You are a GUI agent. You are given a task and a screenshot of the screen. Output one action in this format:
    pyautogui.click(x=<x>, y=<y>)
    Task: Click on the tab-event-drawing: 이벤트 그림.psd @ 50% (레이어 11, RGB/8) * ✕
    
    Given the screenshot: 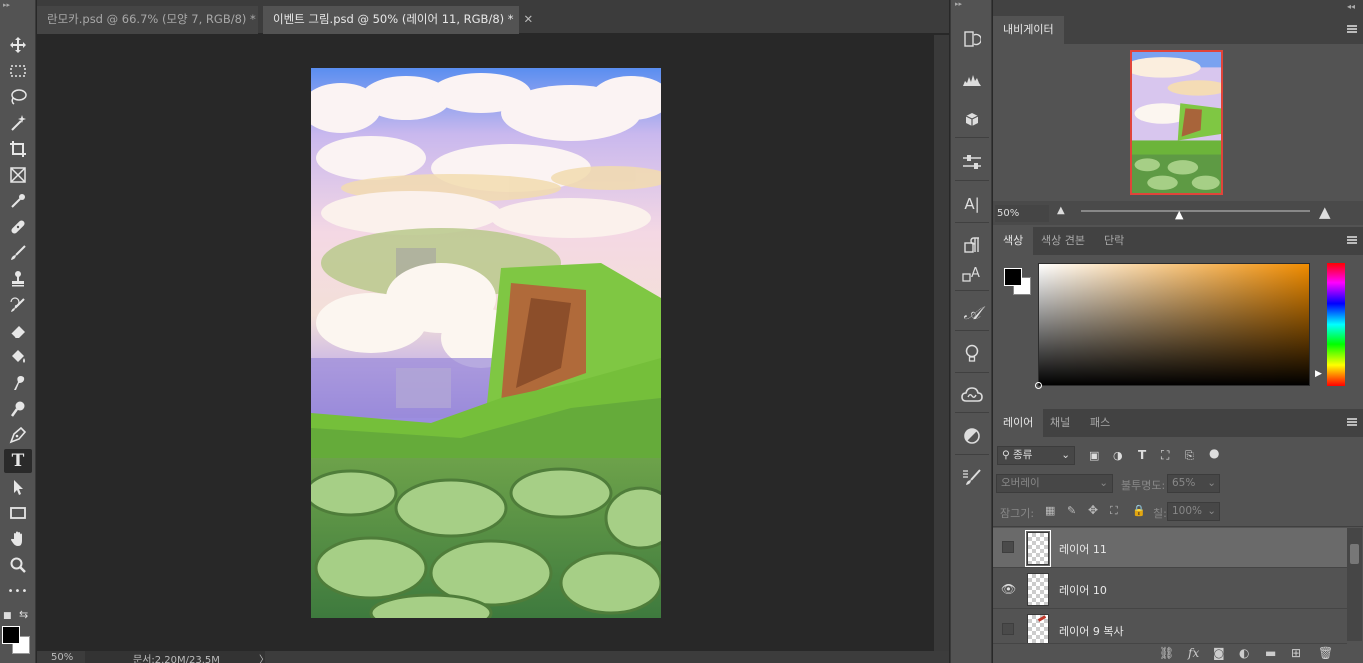 What is the action you would take?
    pyautogui.click(x=398, y=20)
    